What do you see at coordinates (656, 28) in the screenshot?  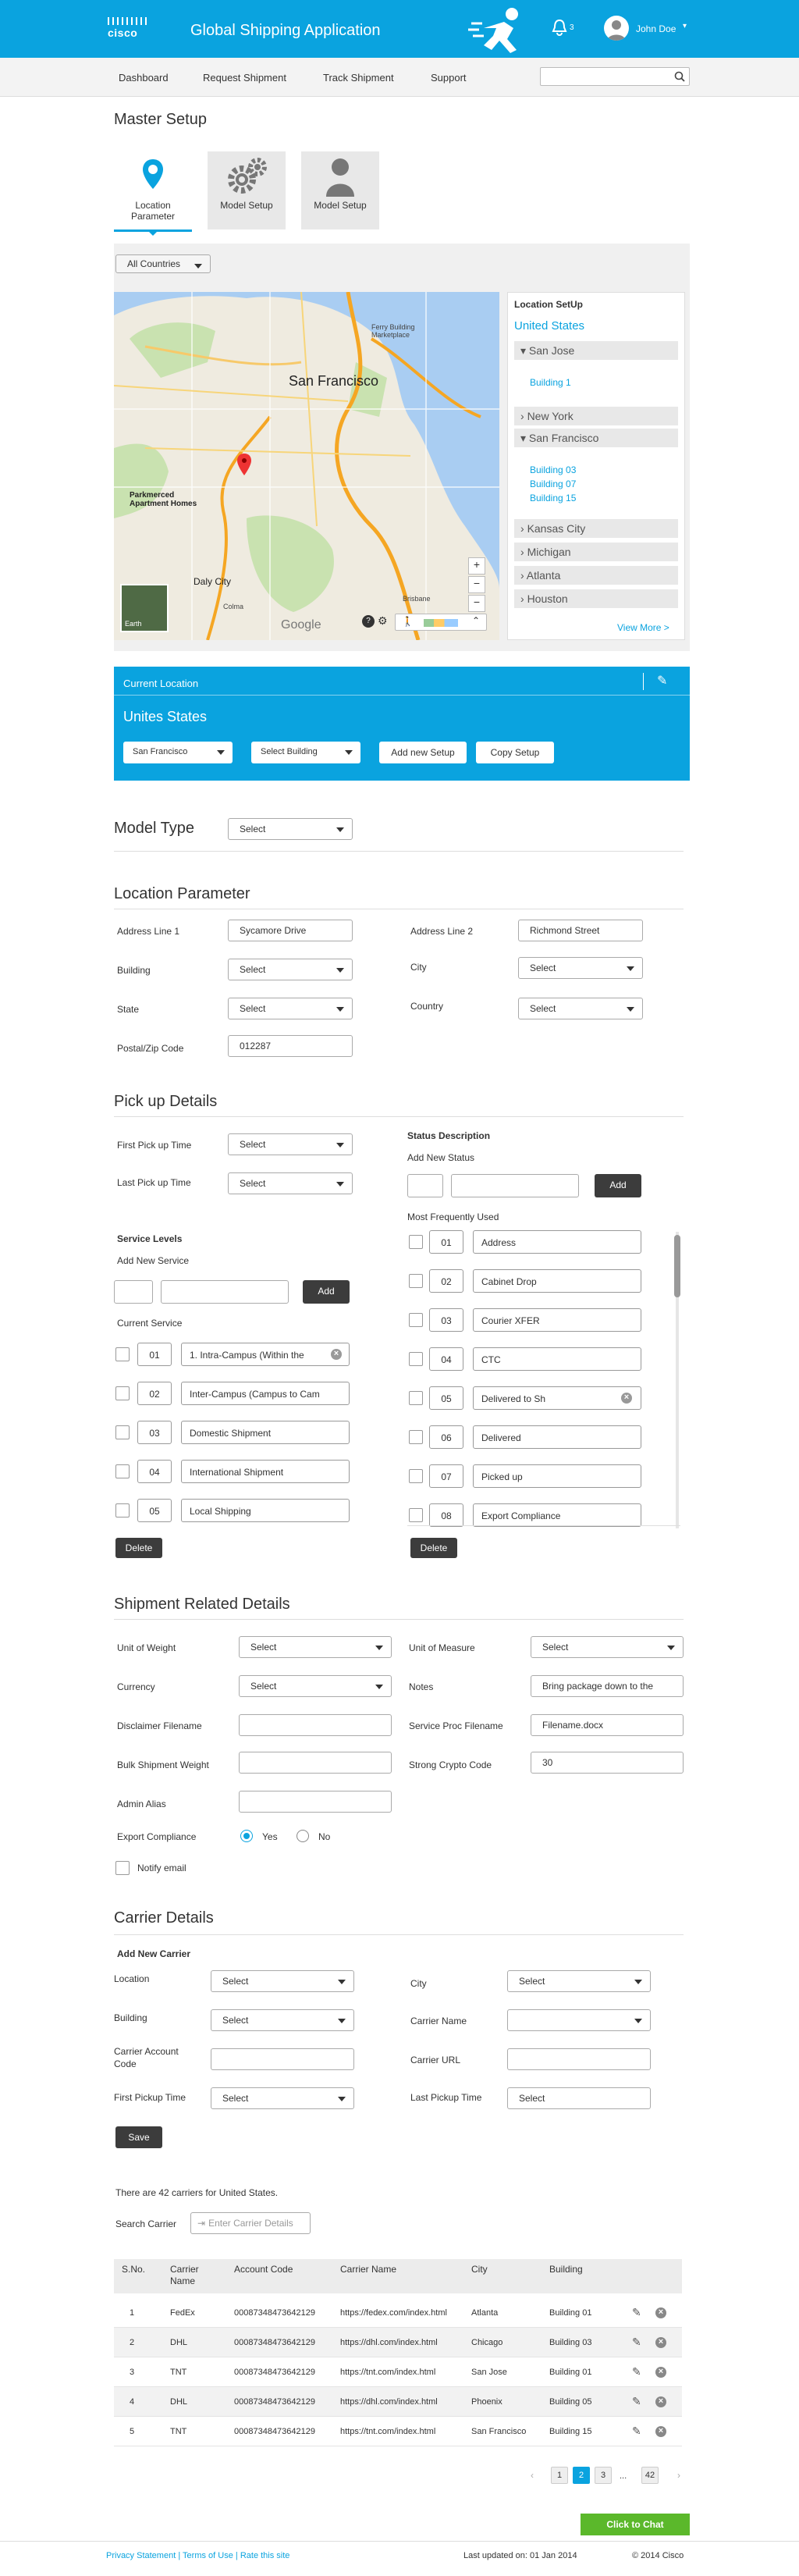 I see `user-name: John Doe` at bounding box center [656, 28].